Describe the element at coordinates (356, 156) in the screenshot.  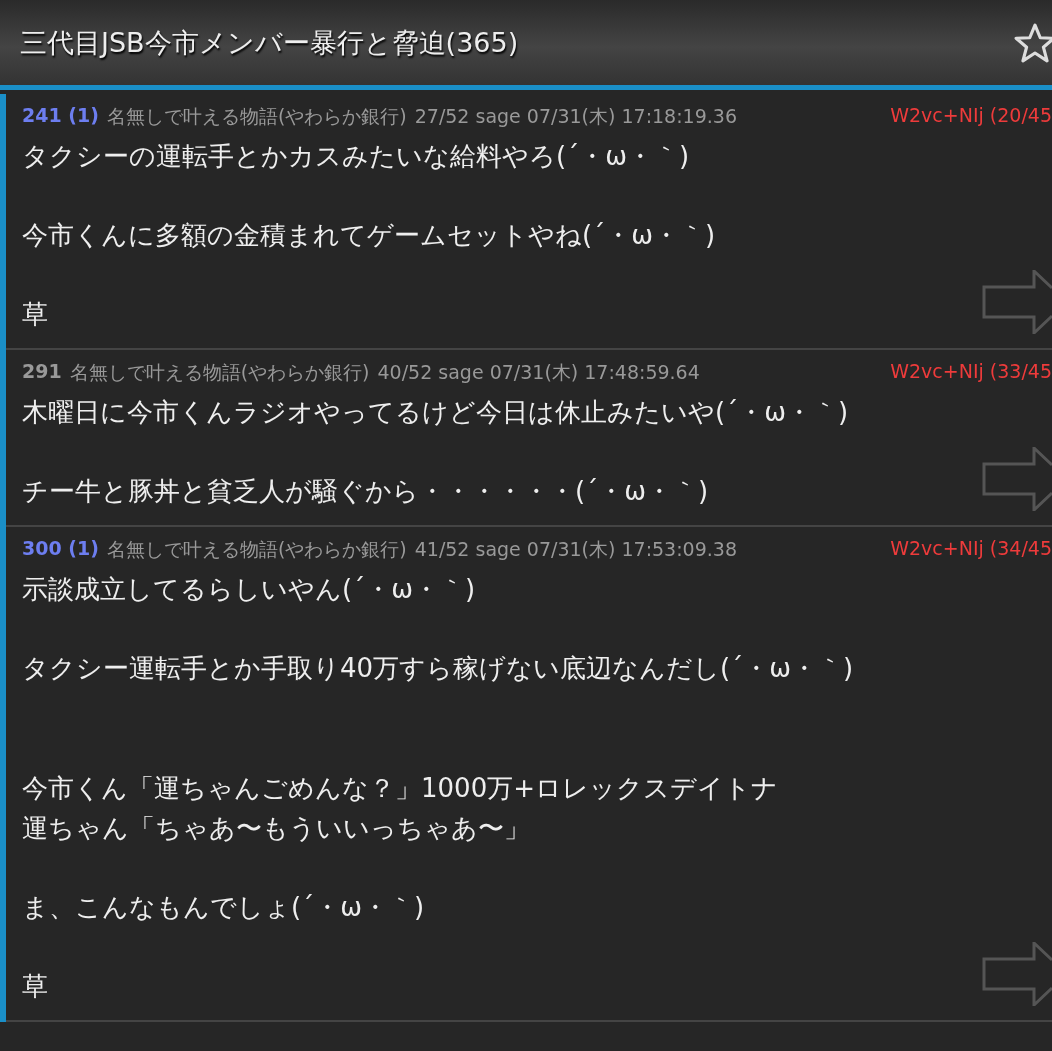
I see `post-text: タクシーの運転手とかカスみたいな給料やろ(´・ω・｀)` at that location.